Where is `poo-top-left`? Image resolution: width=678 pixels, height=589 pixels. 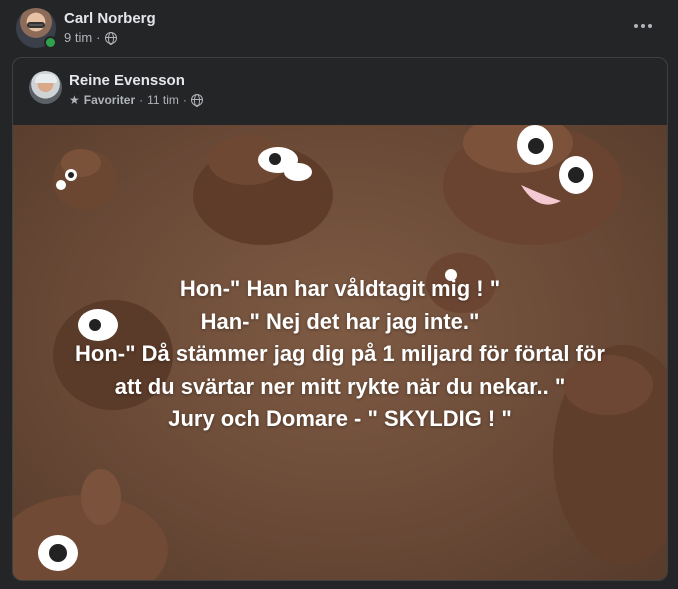 poo-top-left is located at coordinates (85, 179).